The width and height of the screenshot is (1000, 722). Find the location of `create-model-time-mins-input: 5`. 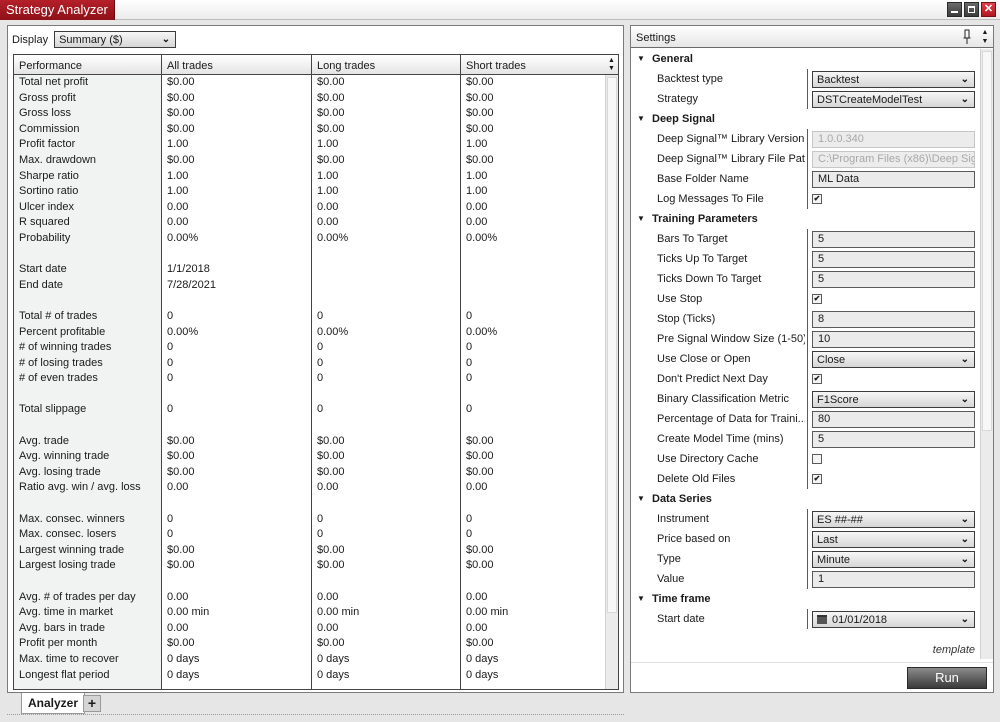

create-model-time-mins-input: 5 is located at coordinates (893, 439).